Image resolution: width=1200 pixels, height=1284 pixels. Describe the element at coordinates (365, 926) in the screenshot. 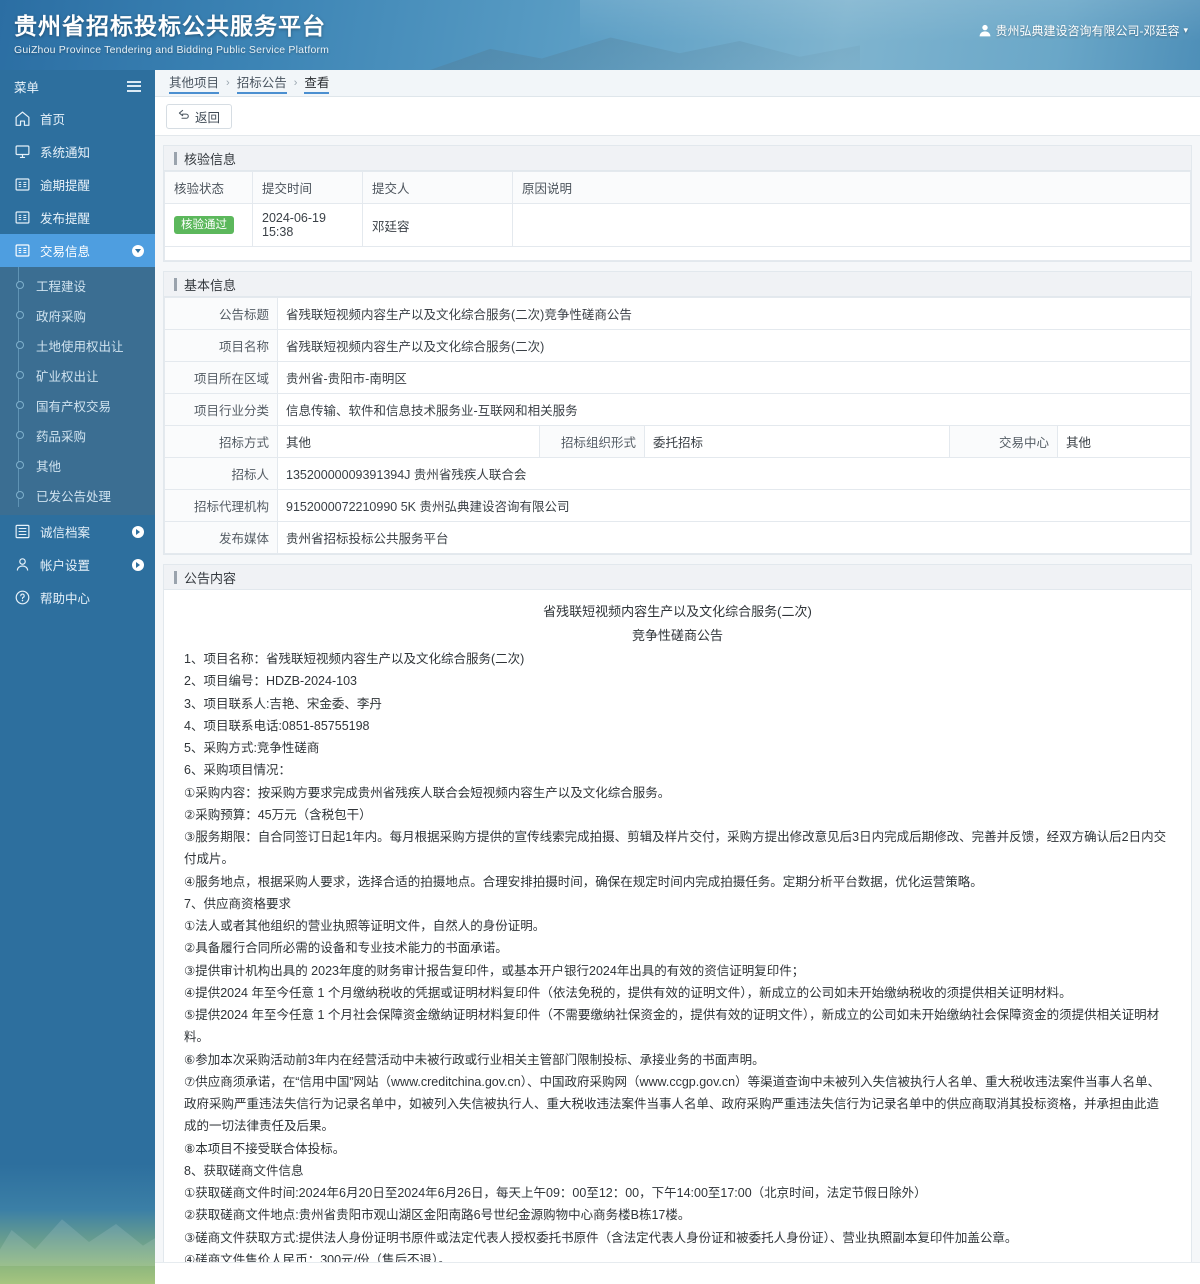

I see `notice-line: ①法人或者其他组织的营业执照等证明文件，自然人的身份证明。` at that location.